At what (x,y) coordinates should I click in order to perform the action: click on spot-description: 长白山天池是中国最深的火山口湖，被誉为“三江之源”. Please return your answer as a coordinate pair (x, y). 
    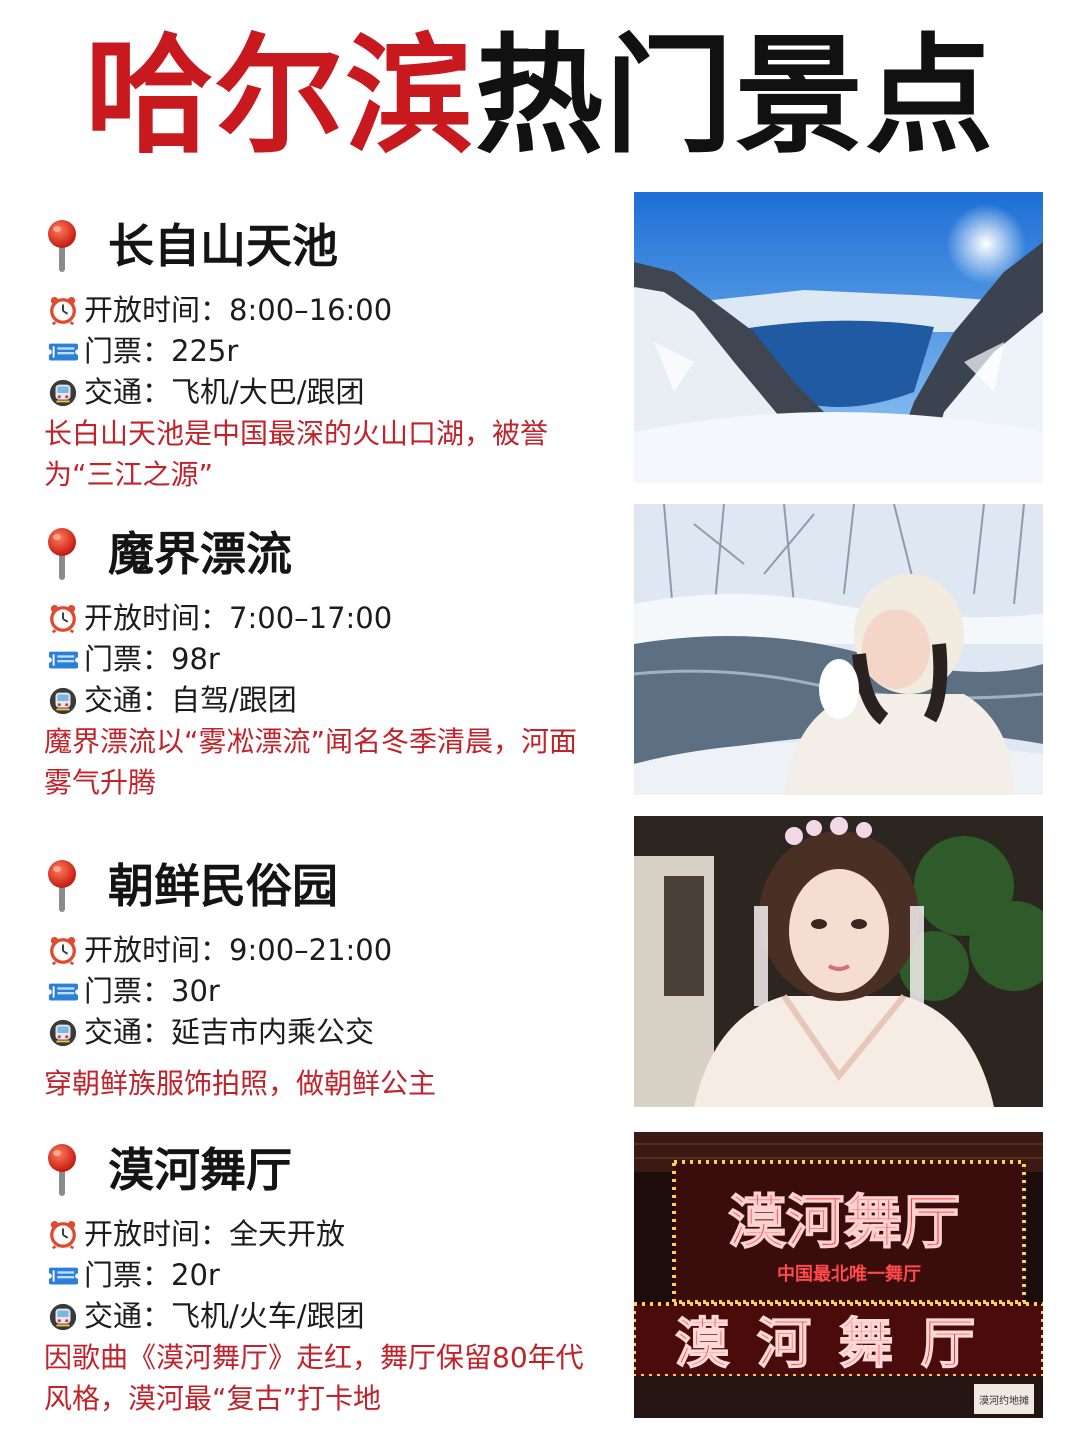
    Looking at the image, I should click on (296, 454).